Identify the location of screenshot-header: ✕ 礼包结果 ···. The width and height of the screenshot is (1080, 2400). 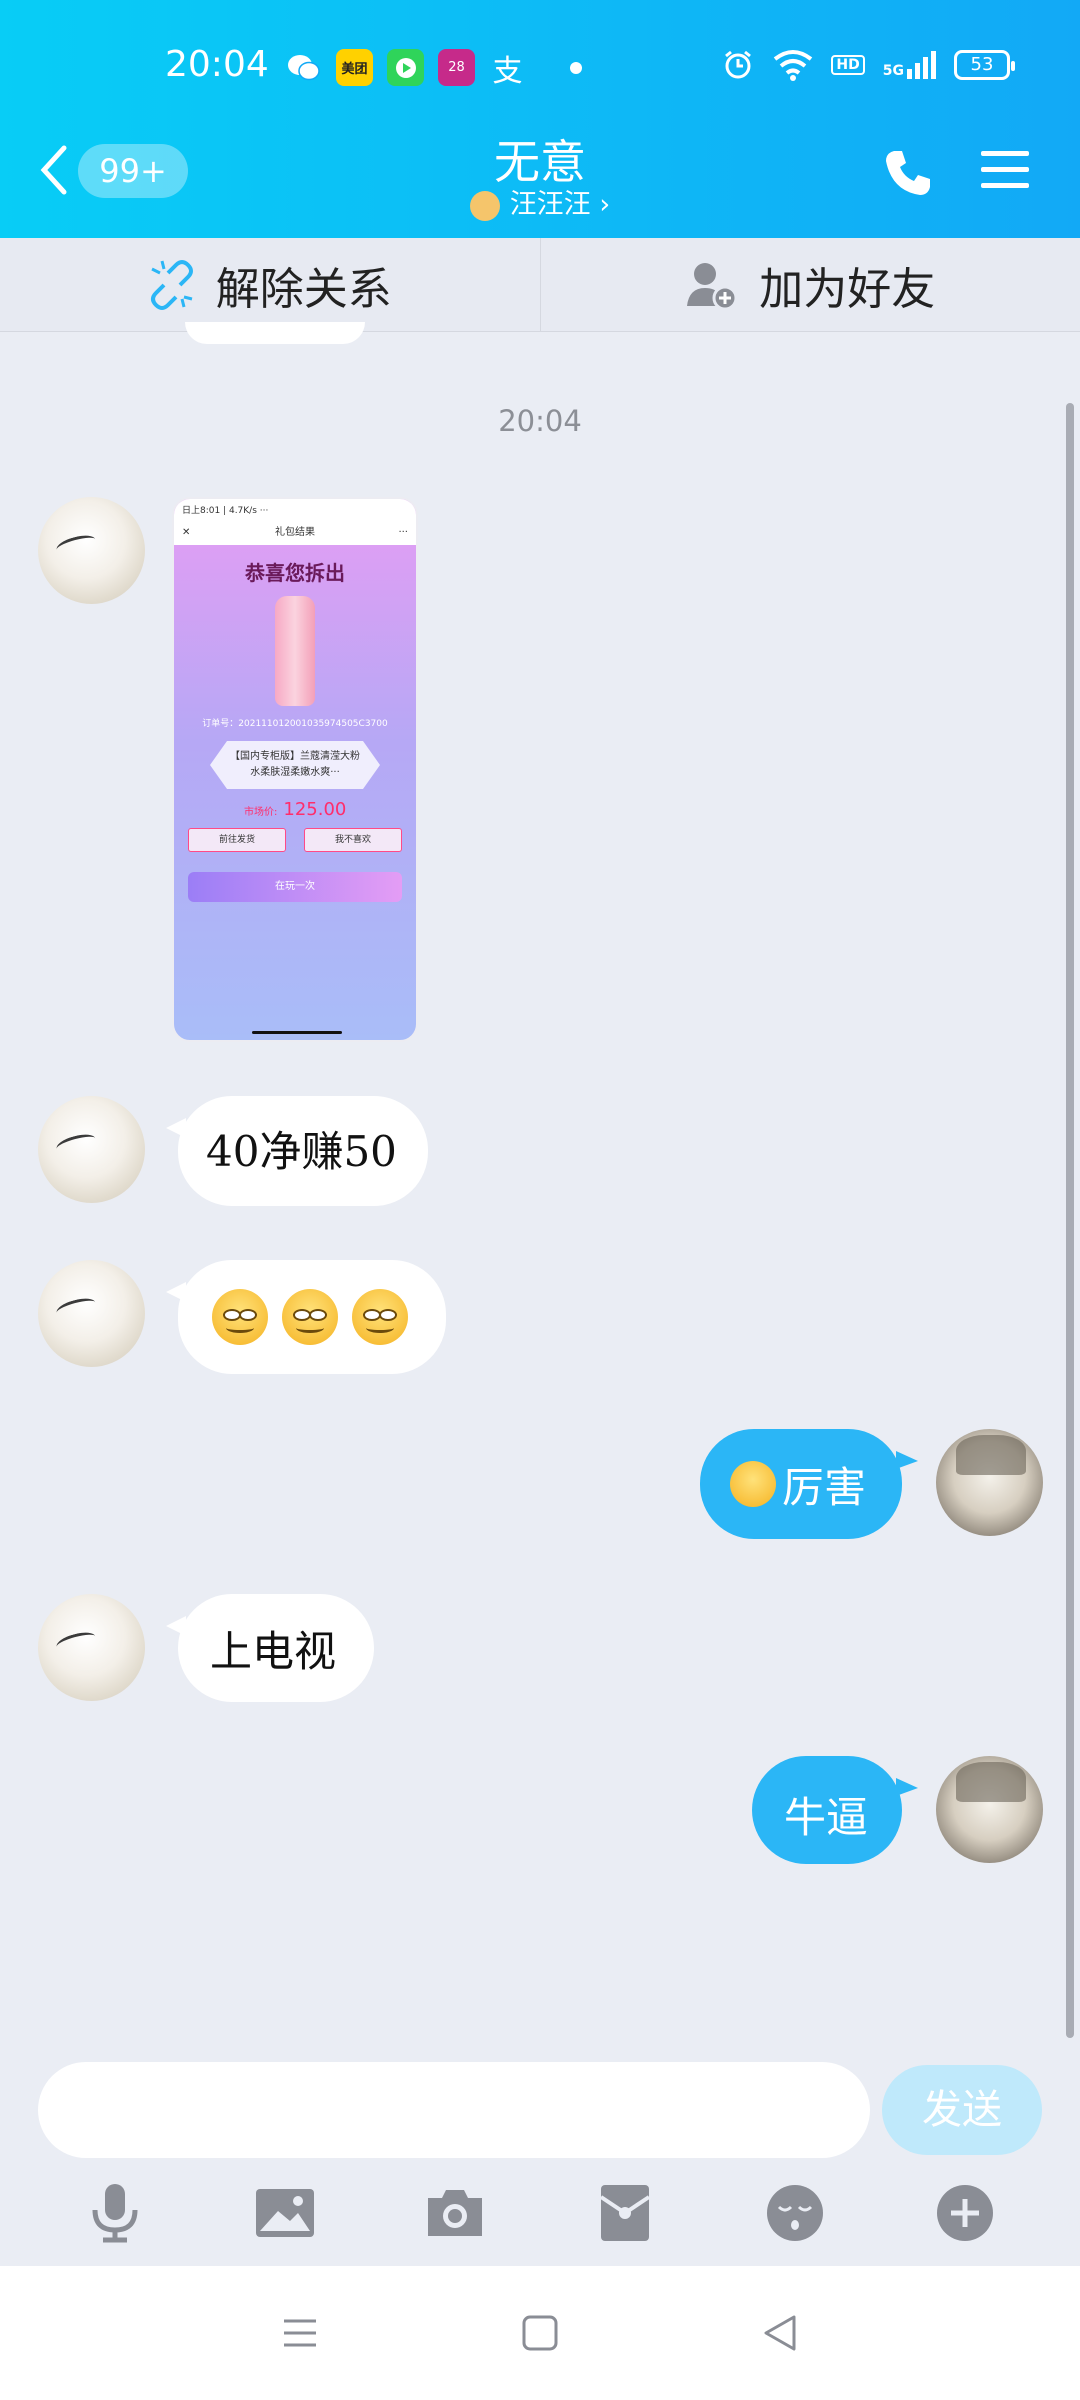
(295, 533).